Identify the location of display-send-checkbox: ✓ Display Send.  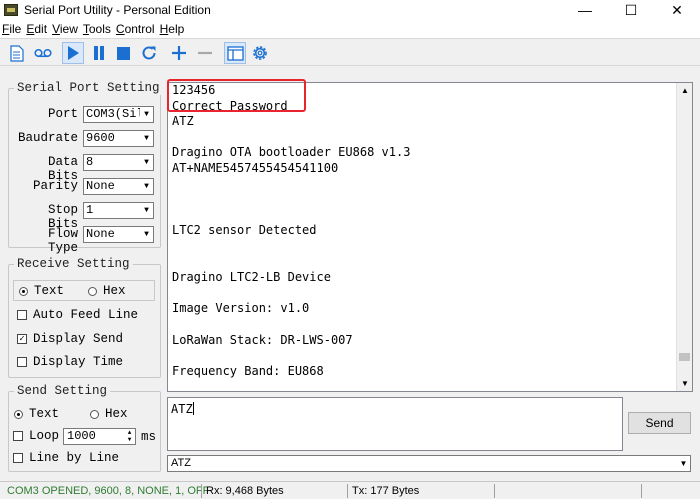
(70, 339).